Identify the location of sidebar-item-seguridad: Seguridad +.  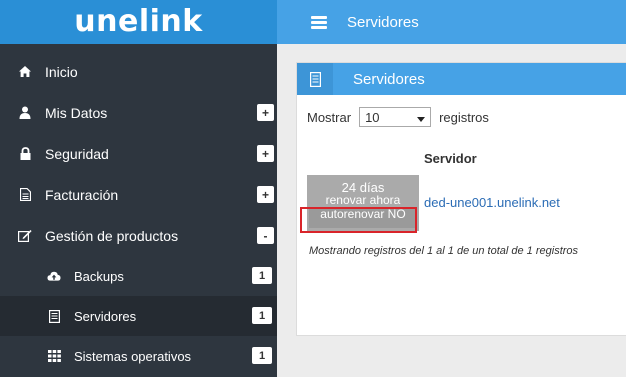
(138, 153).